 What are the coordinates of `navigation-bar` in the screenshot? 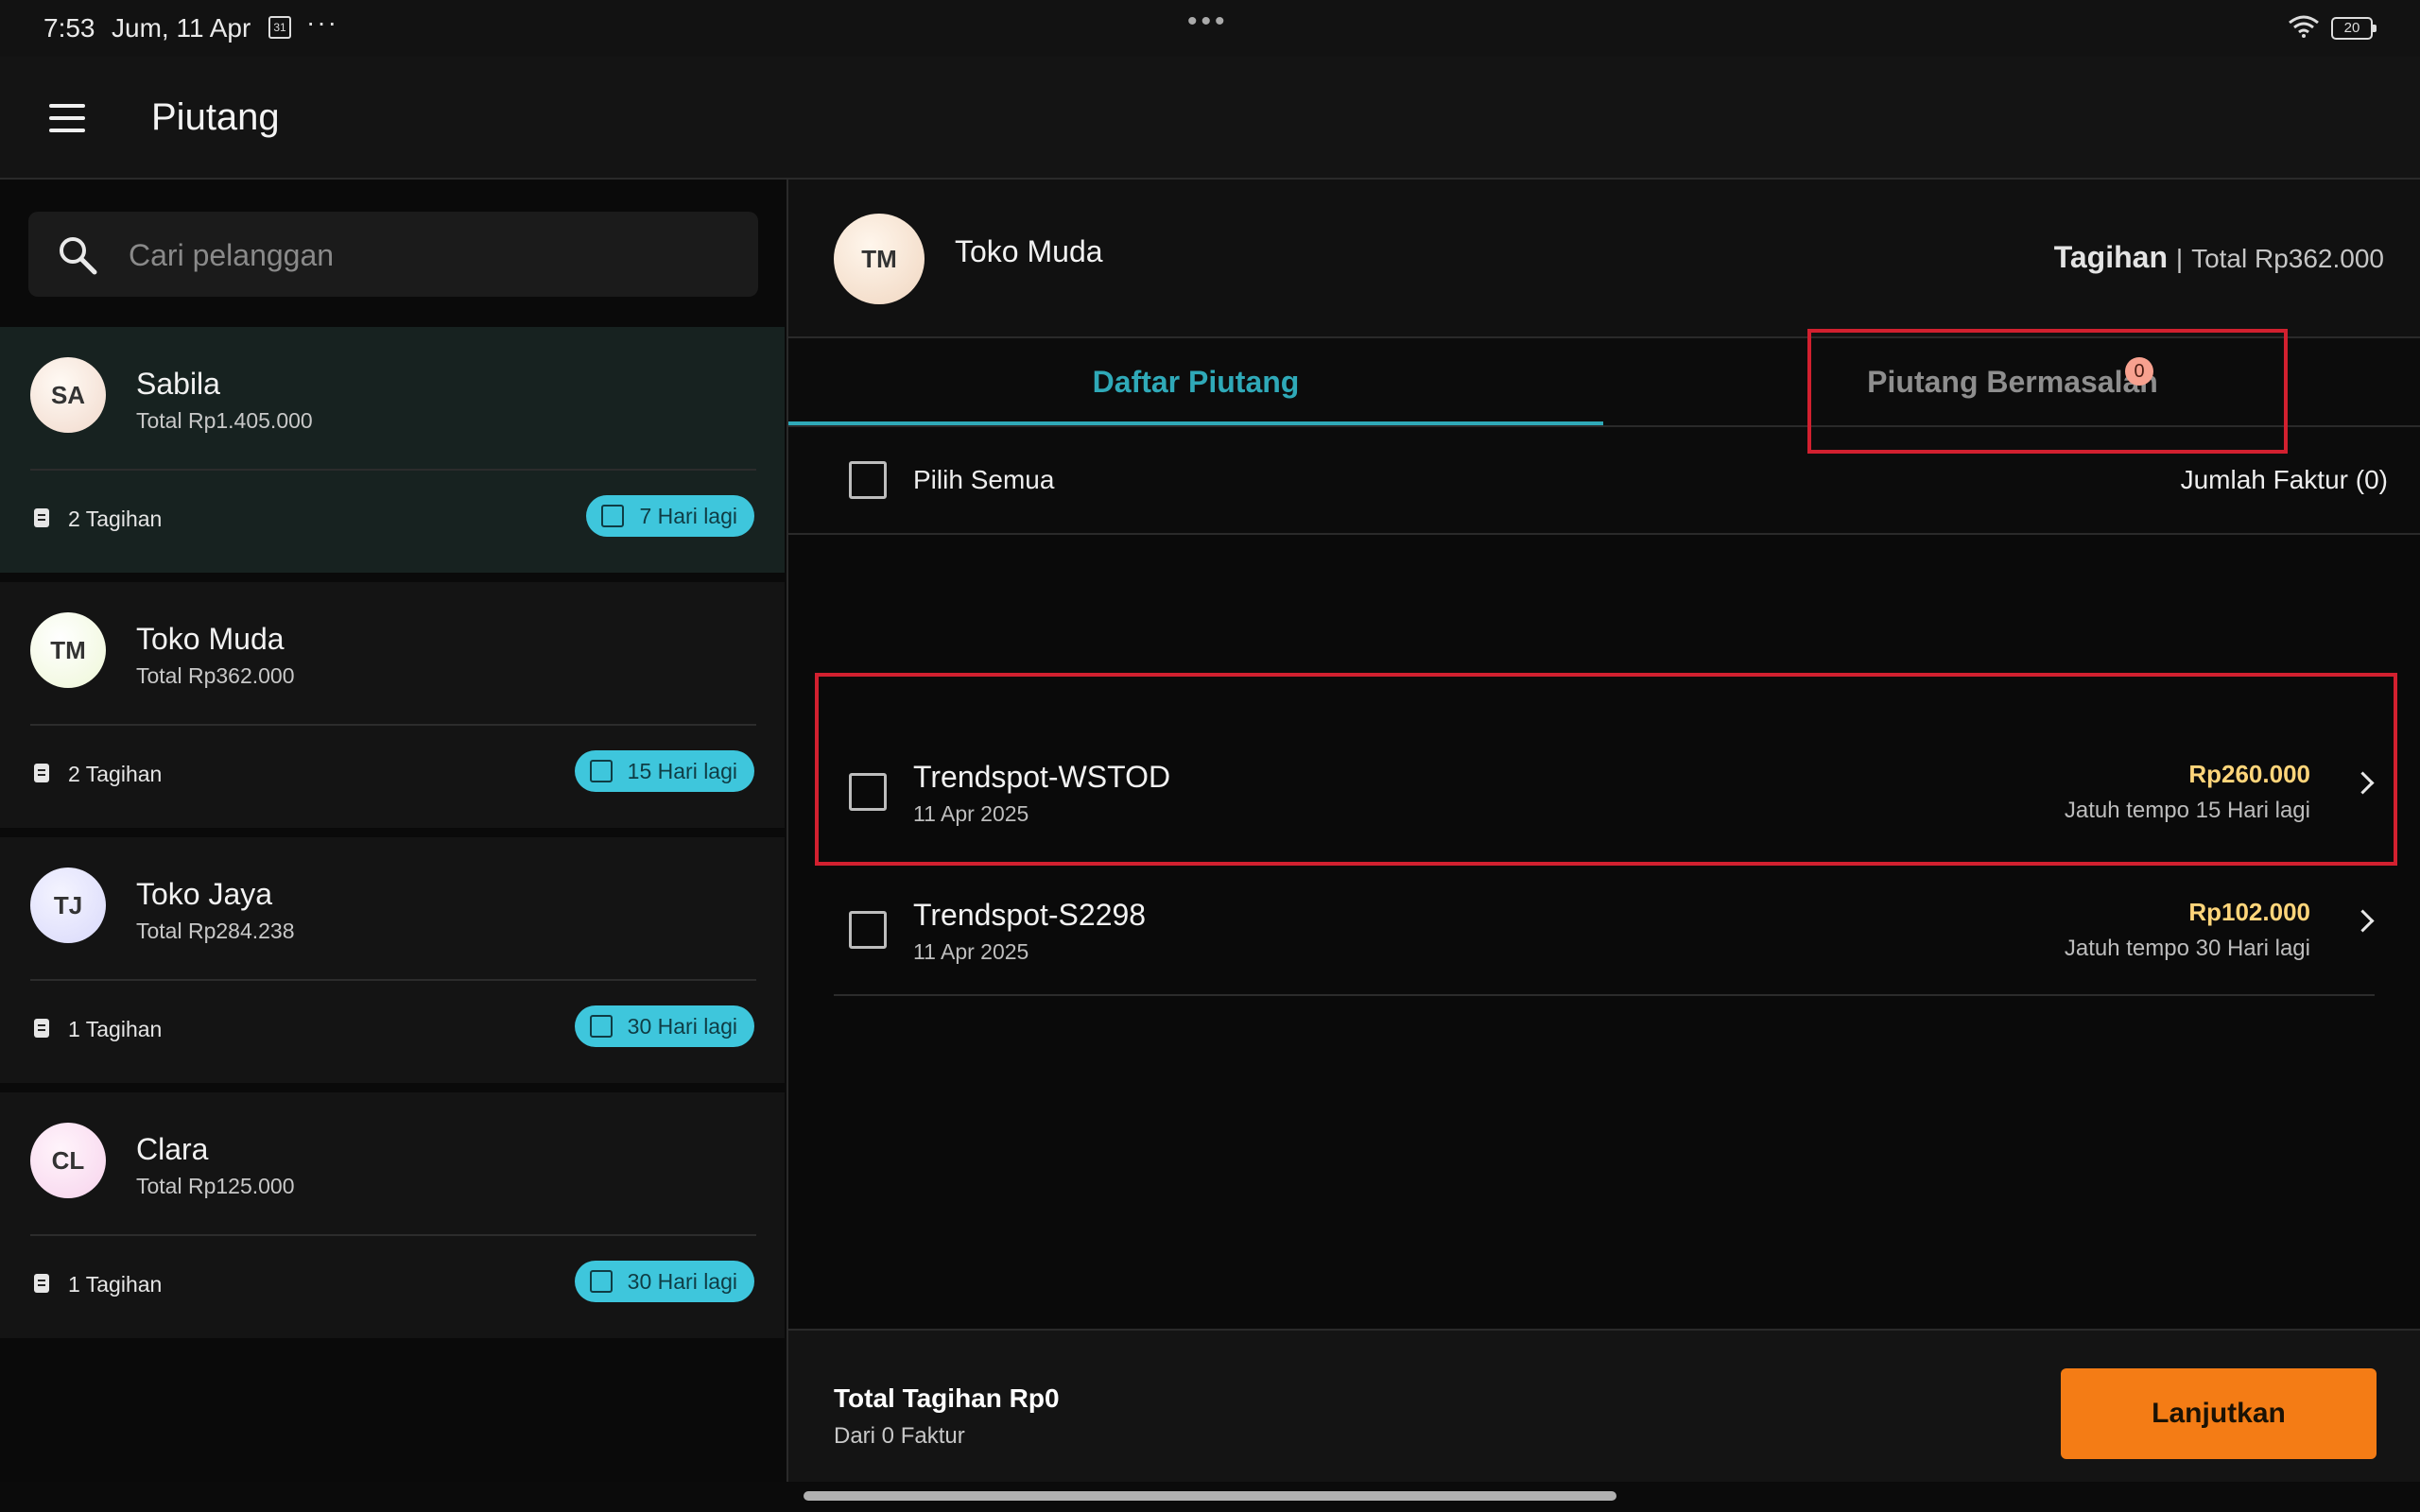 It's located at (1210, 1497).